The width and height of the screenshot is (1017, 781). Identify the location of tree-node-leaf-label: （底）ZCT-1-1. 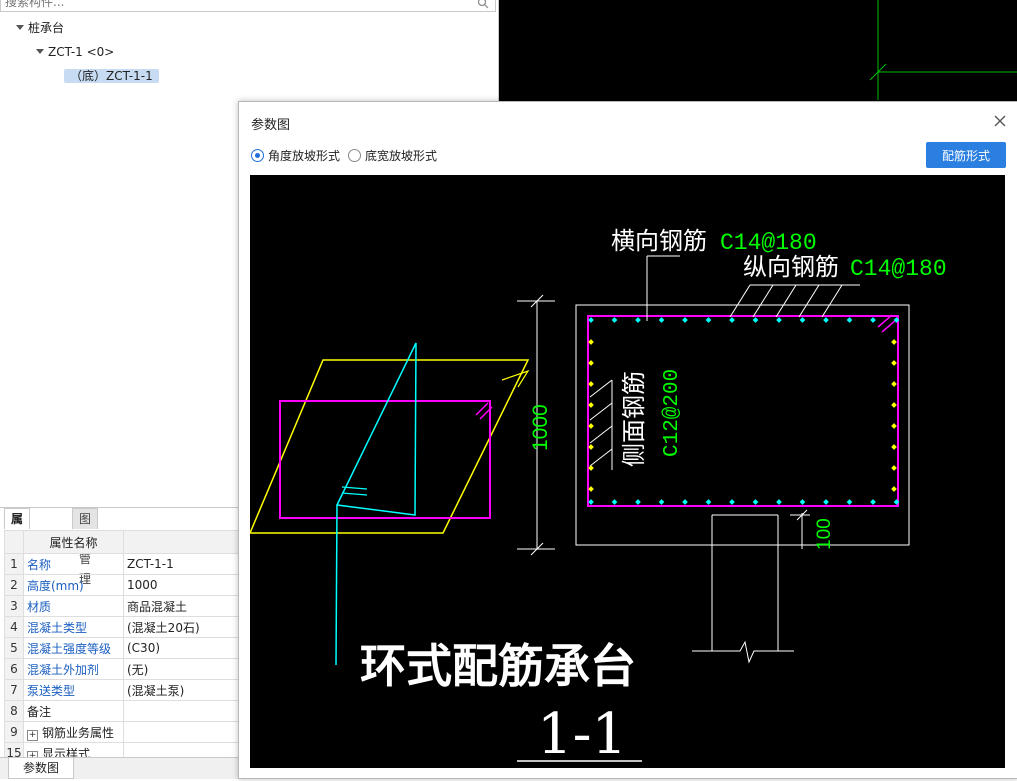
(111, 76).